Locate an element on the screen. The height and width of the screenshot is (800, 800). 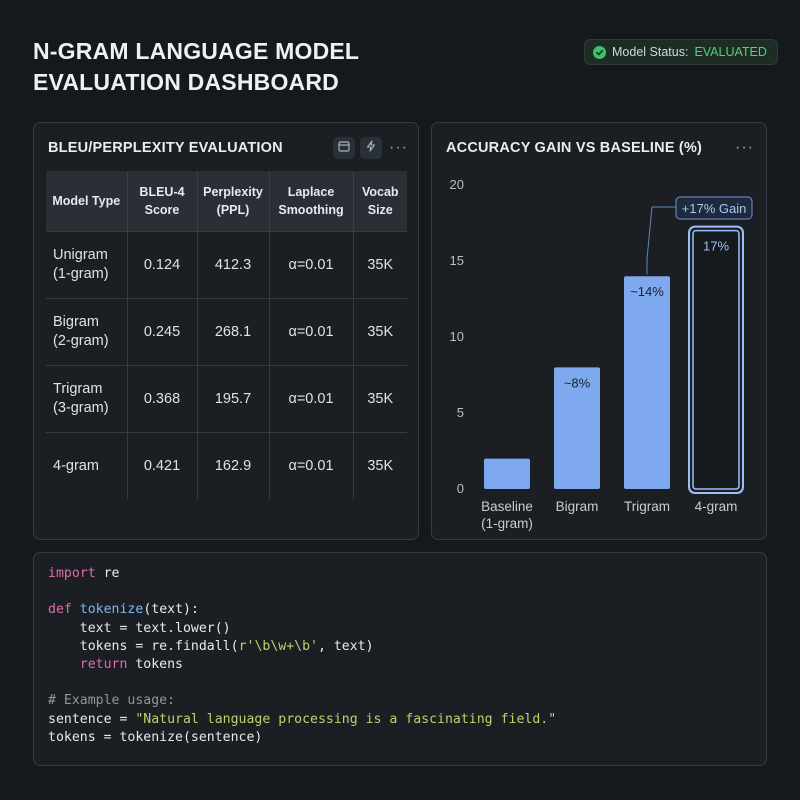
code-token: (text): is located at coordinates (171, 610).